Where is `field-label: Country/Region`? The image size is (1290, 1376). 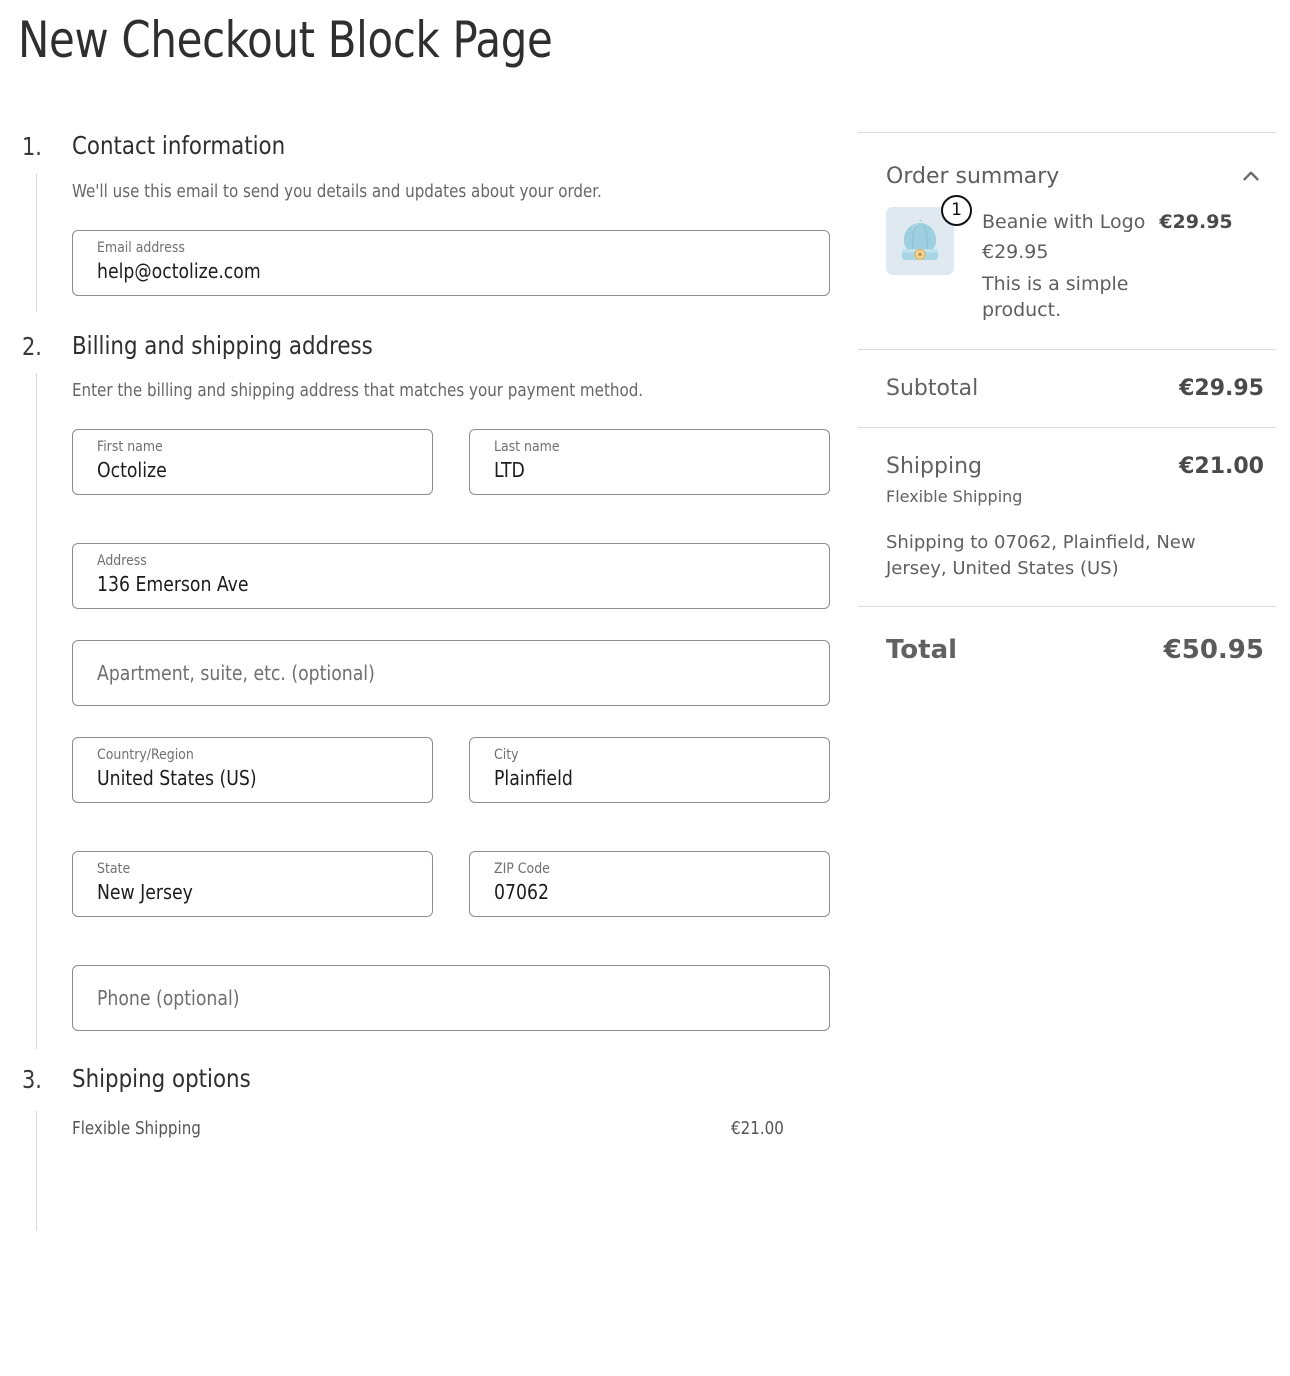 field-label: Country/Region is located at coordinates (145, 755).